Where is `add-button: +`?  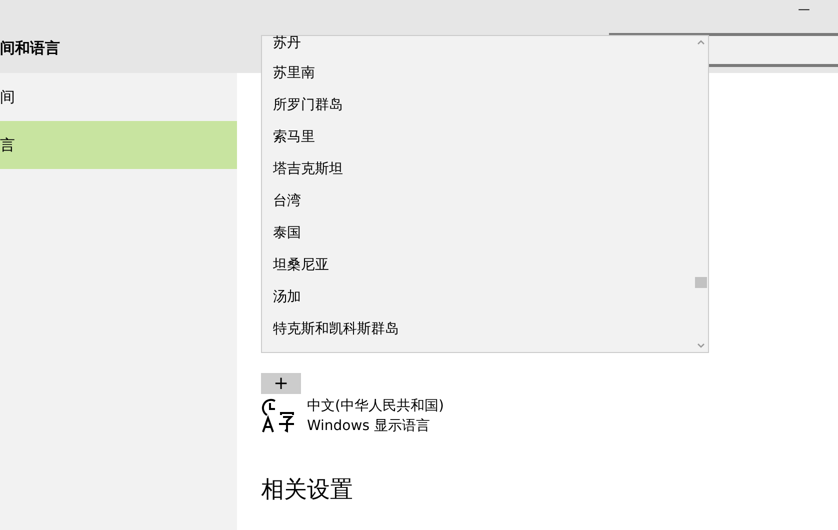
add-button: + is located at coordinates (281, 383).